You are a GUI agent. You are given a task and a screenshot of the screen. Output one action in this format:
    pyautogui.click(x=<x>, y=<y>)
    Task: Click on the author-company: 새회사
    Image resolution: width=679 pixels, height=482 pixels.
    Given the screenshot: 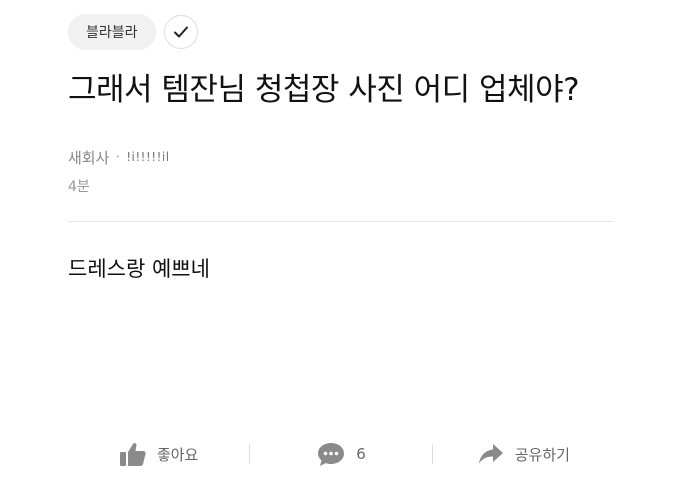 What is the action you would take?
    pyautogui.click(x=88, y=157)
    